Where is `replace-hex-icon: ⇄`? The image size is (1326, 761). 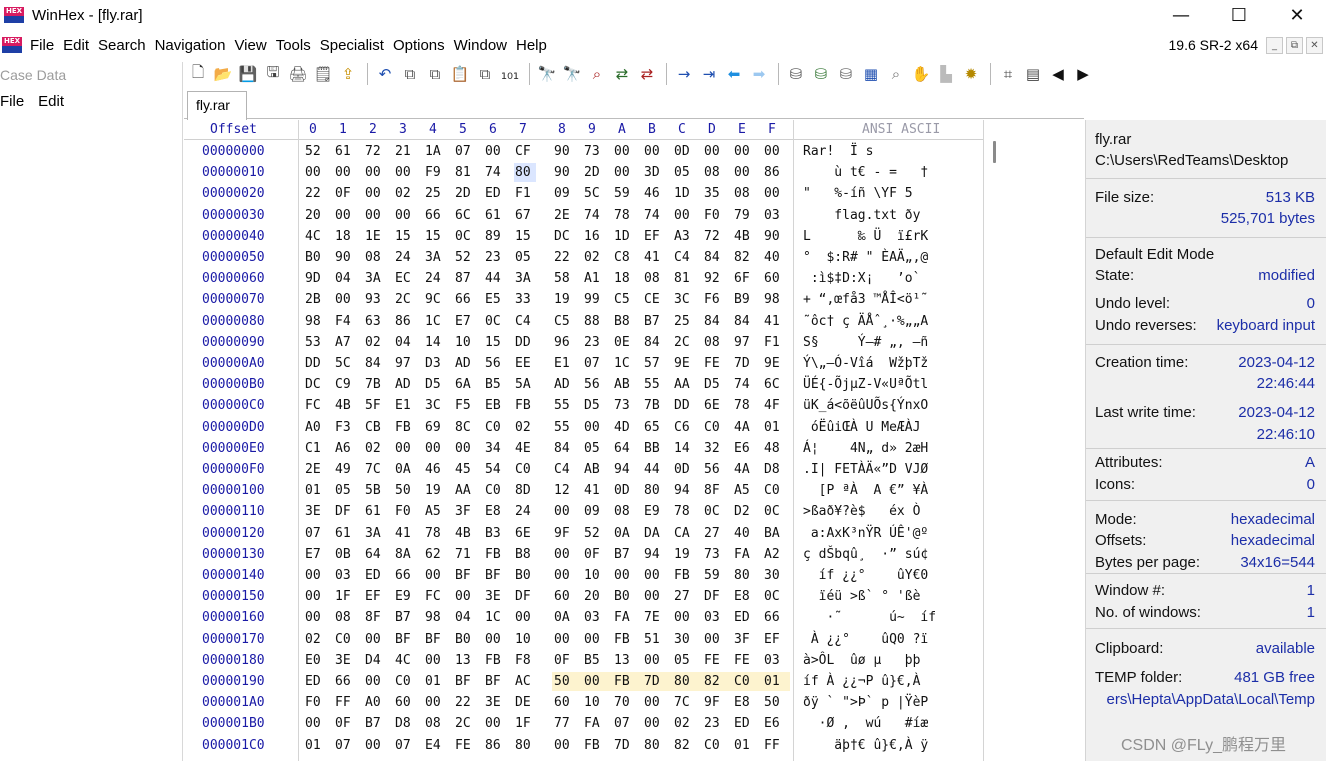 replace-hex-icon: ⇄ is located at coordinates (647, 74).